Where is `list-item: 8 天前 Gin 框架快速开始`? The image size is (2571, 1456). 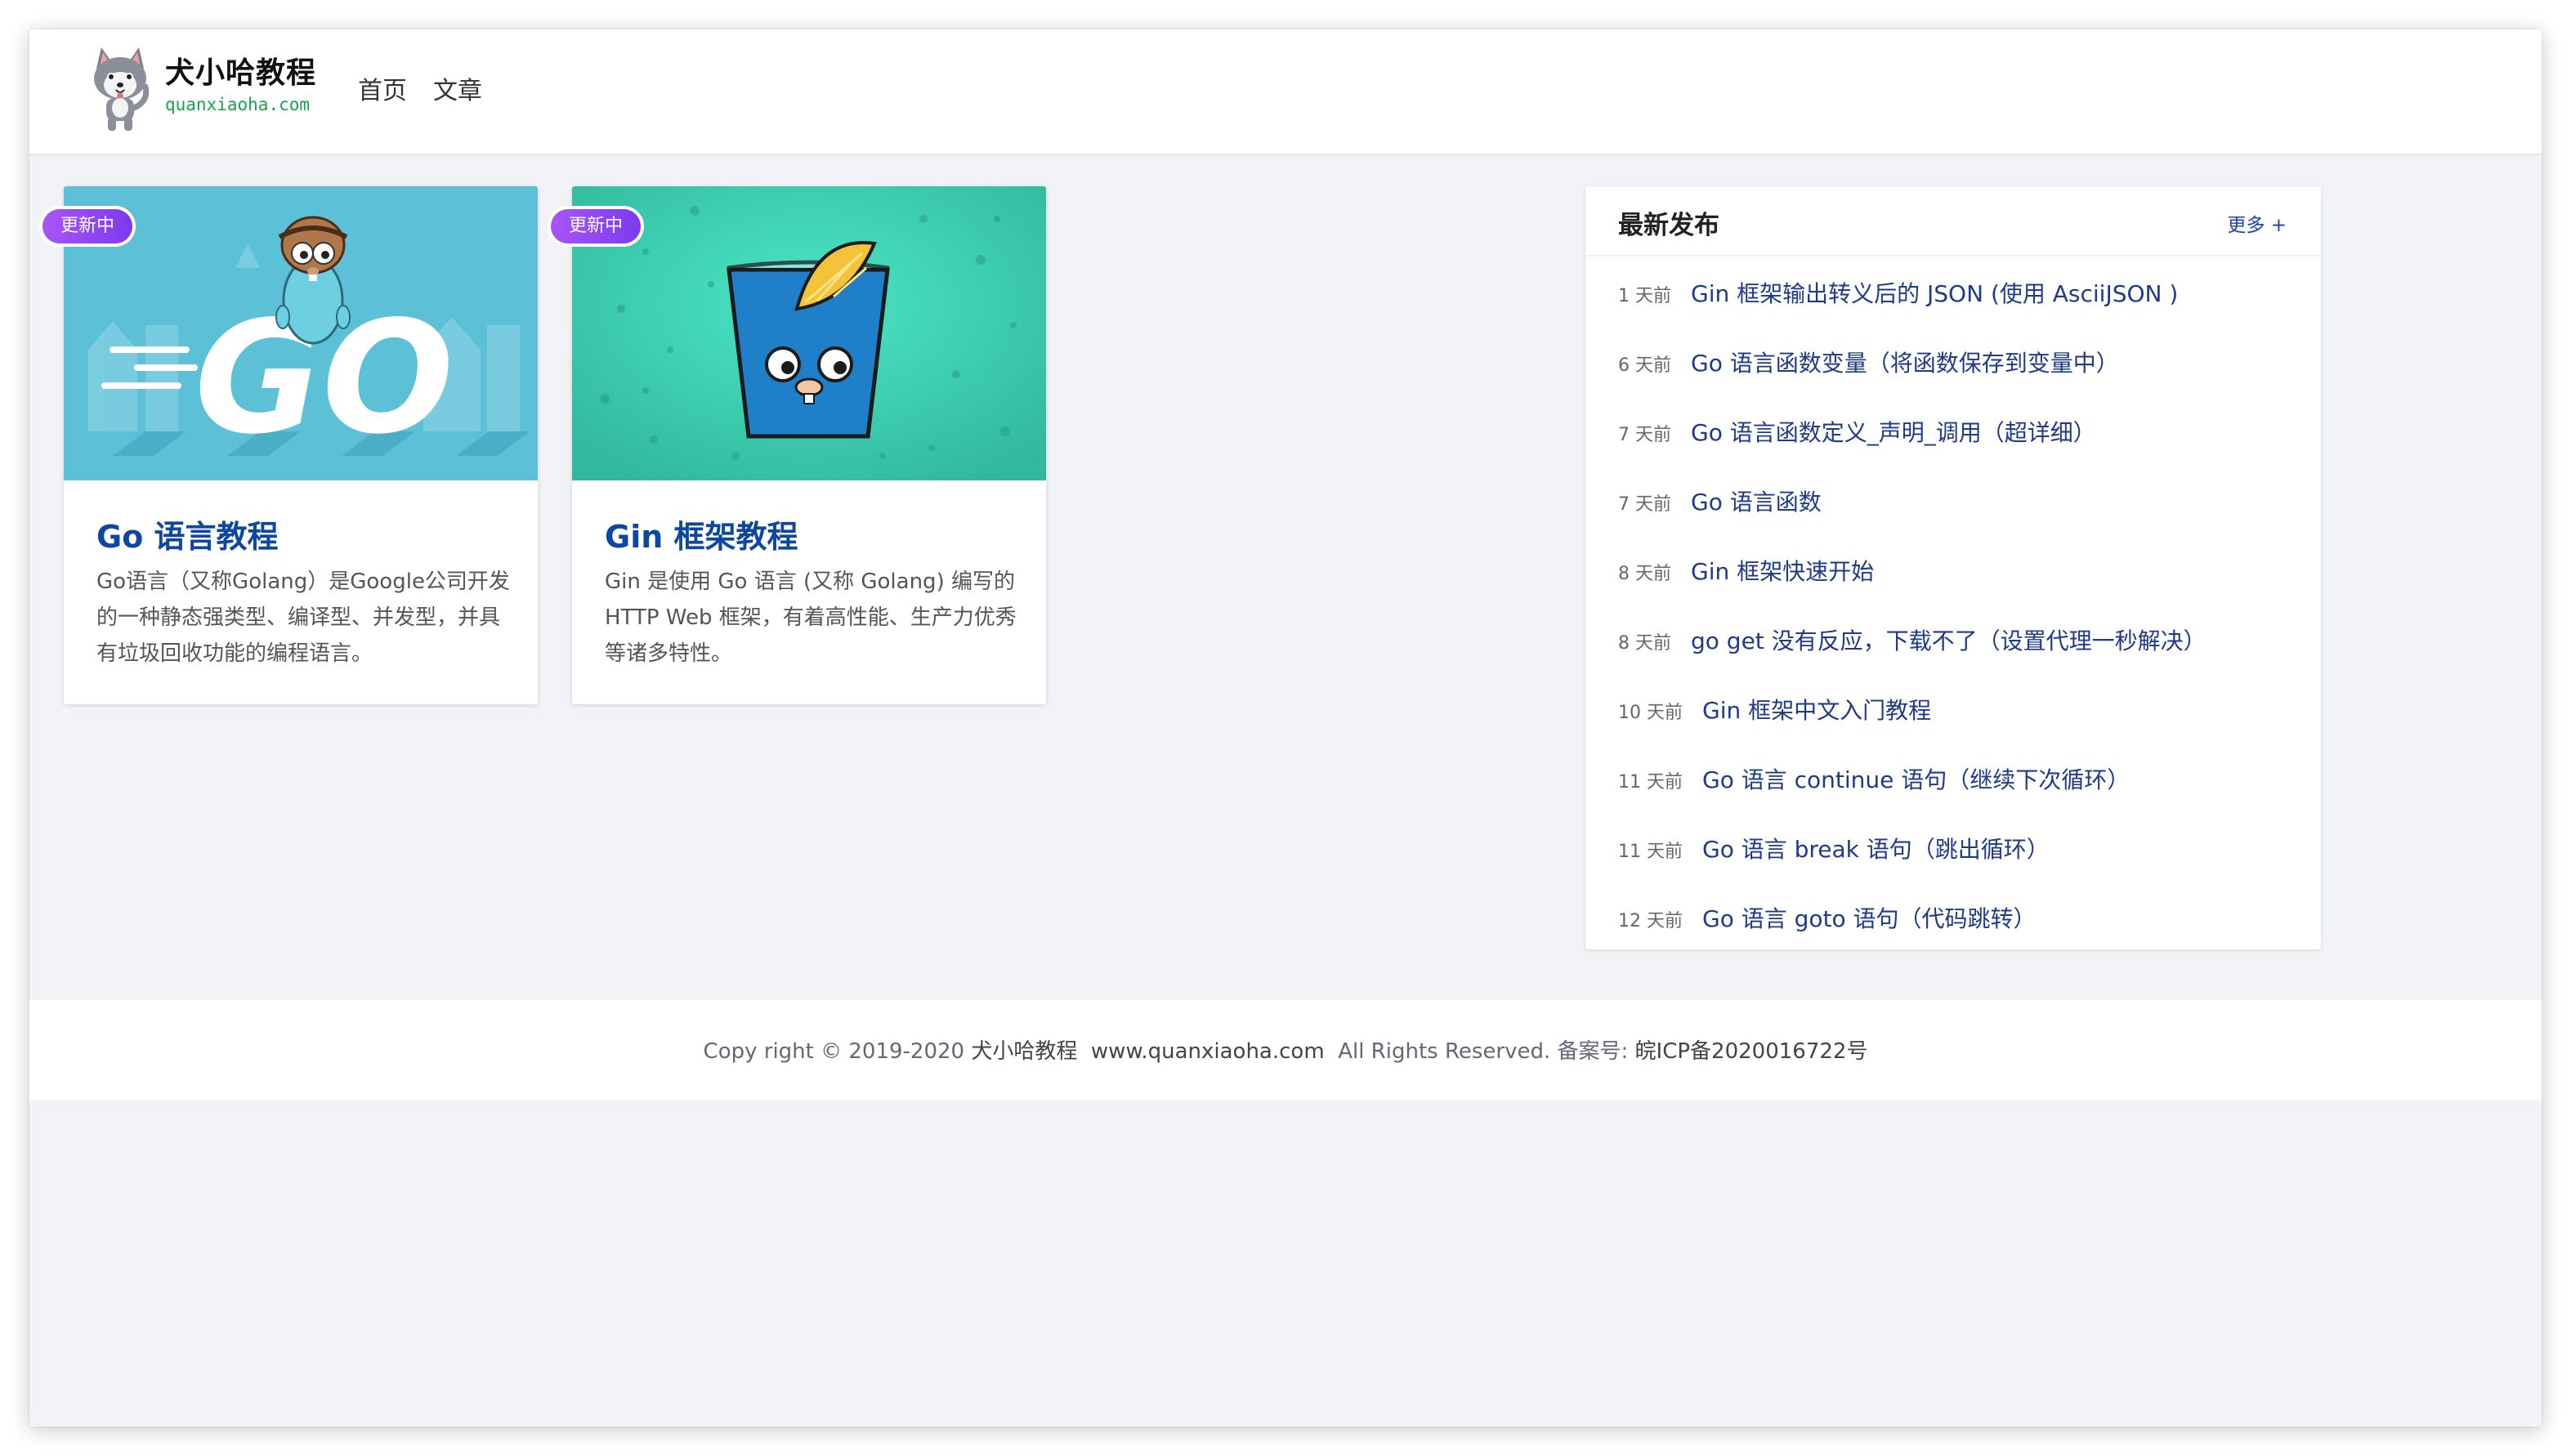
list-item: 8 天前 Gin 框架快速开始 is located at coordinates (1961, 588).